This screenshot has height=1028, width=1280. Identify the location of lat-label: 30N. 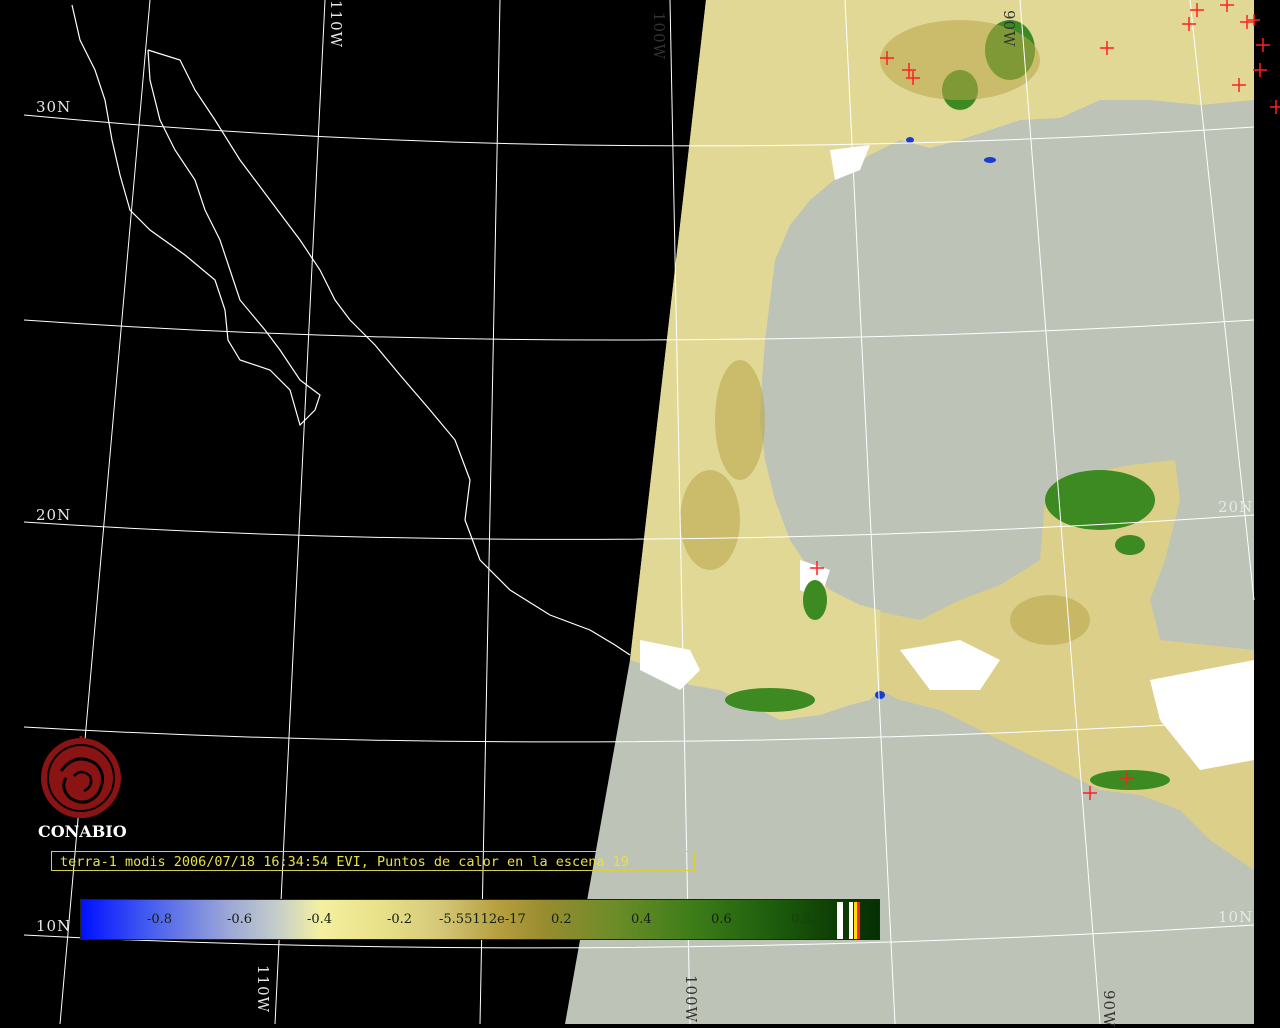
(54, 107).